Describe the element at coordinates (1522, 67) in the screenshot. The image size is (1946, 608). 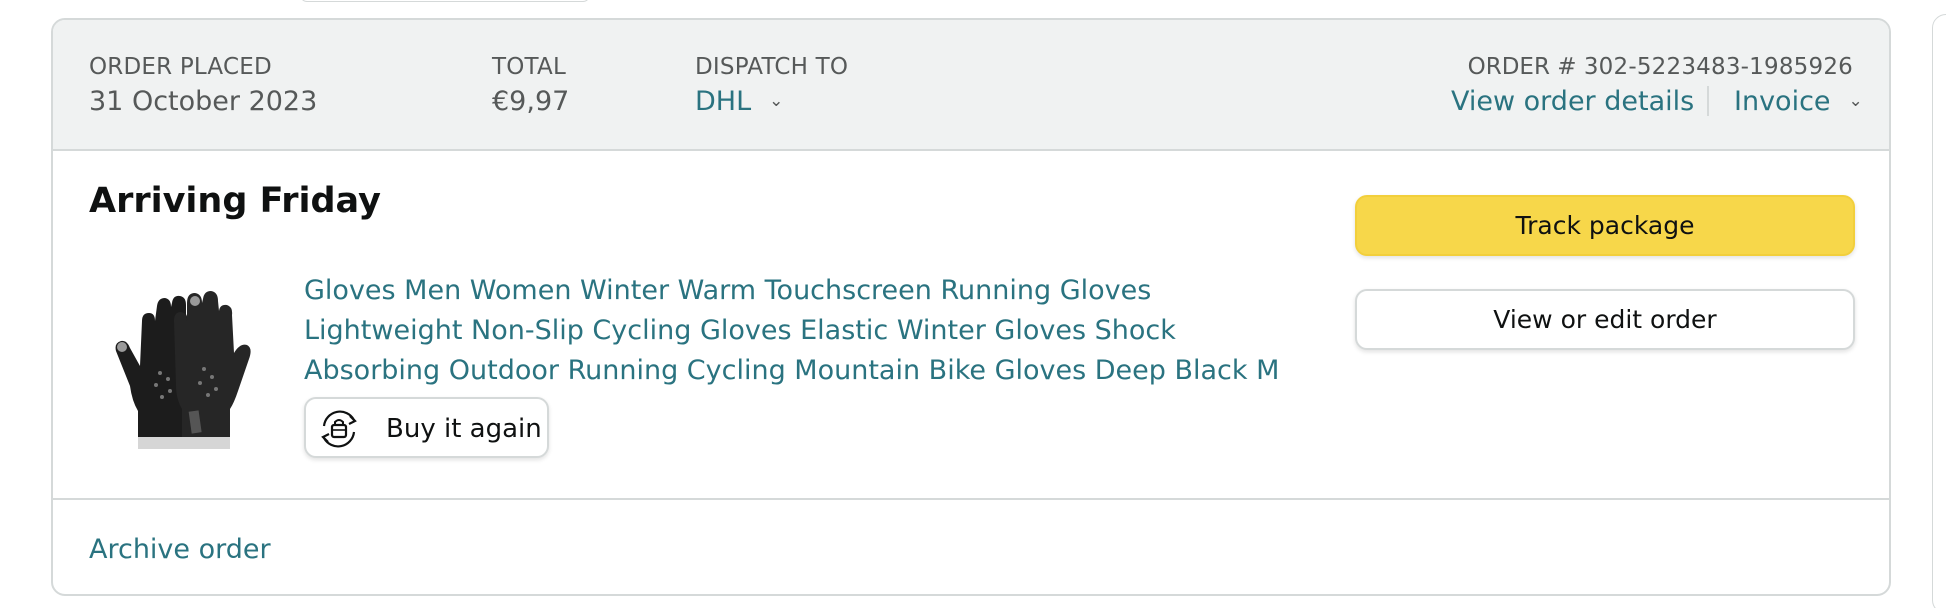
I see `order-number-label: ORDER #` at that location.